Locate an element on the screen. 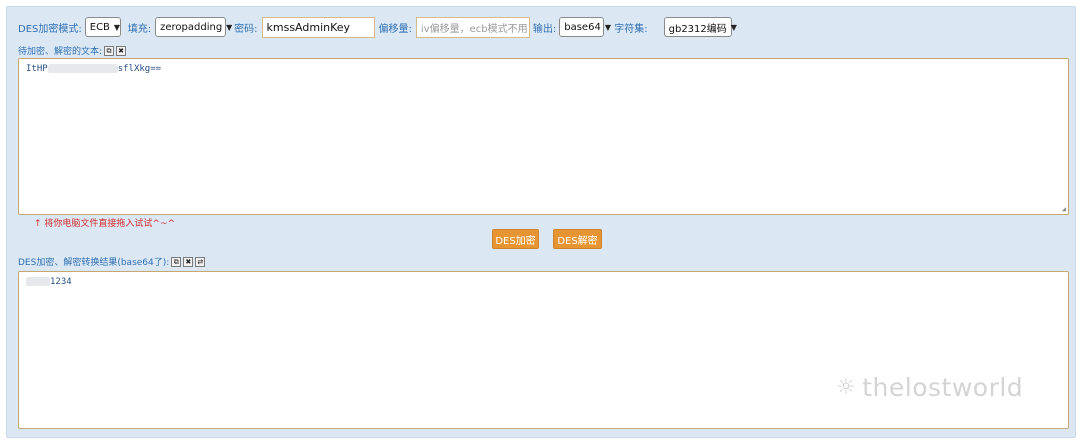 The image size is (1080, 442). padding-select-value: zeropadding is located at coordinates (191, 27).